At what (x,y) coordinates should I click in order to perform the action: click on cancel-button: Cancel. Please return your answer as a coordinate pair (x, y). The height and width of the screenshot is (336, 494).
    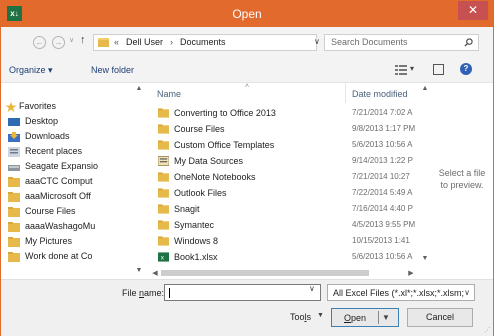
    Looking at the image, I should click on (440, 317).